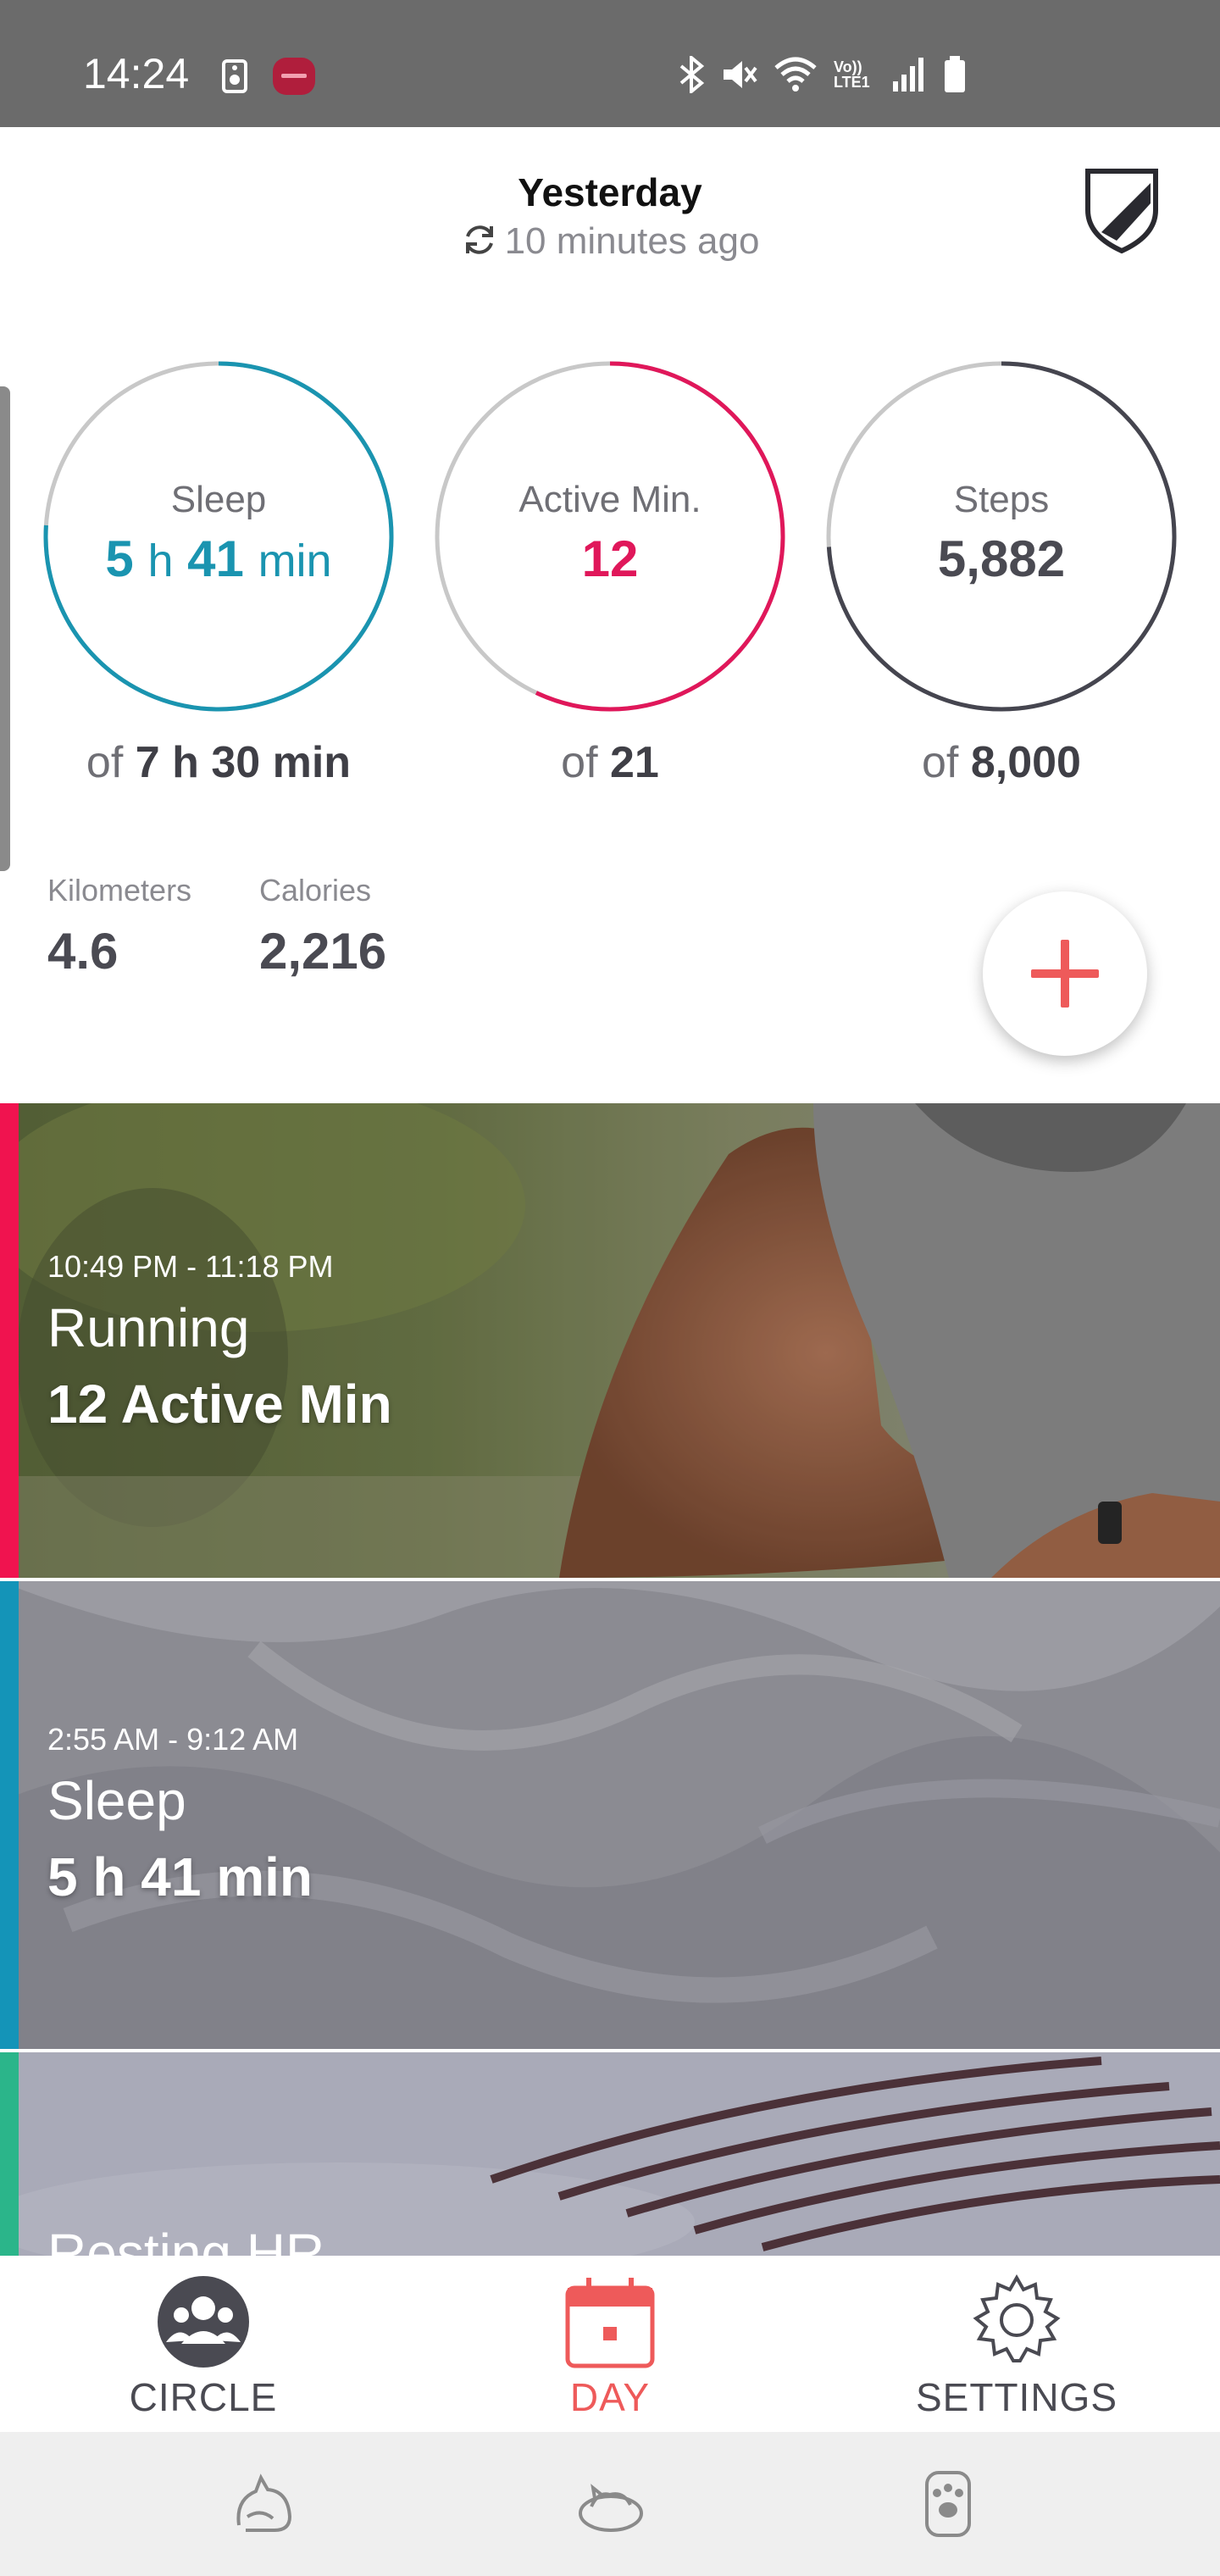 The height and width of the screenshot is (2576, 1220). What do you see at coordinates (610, 2323) in the screenshot?
I see `calendar-icon` at bounding box center [610, 2323].